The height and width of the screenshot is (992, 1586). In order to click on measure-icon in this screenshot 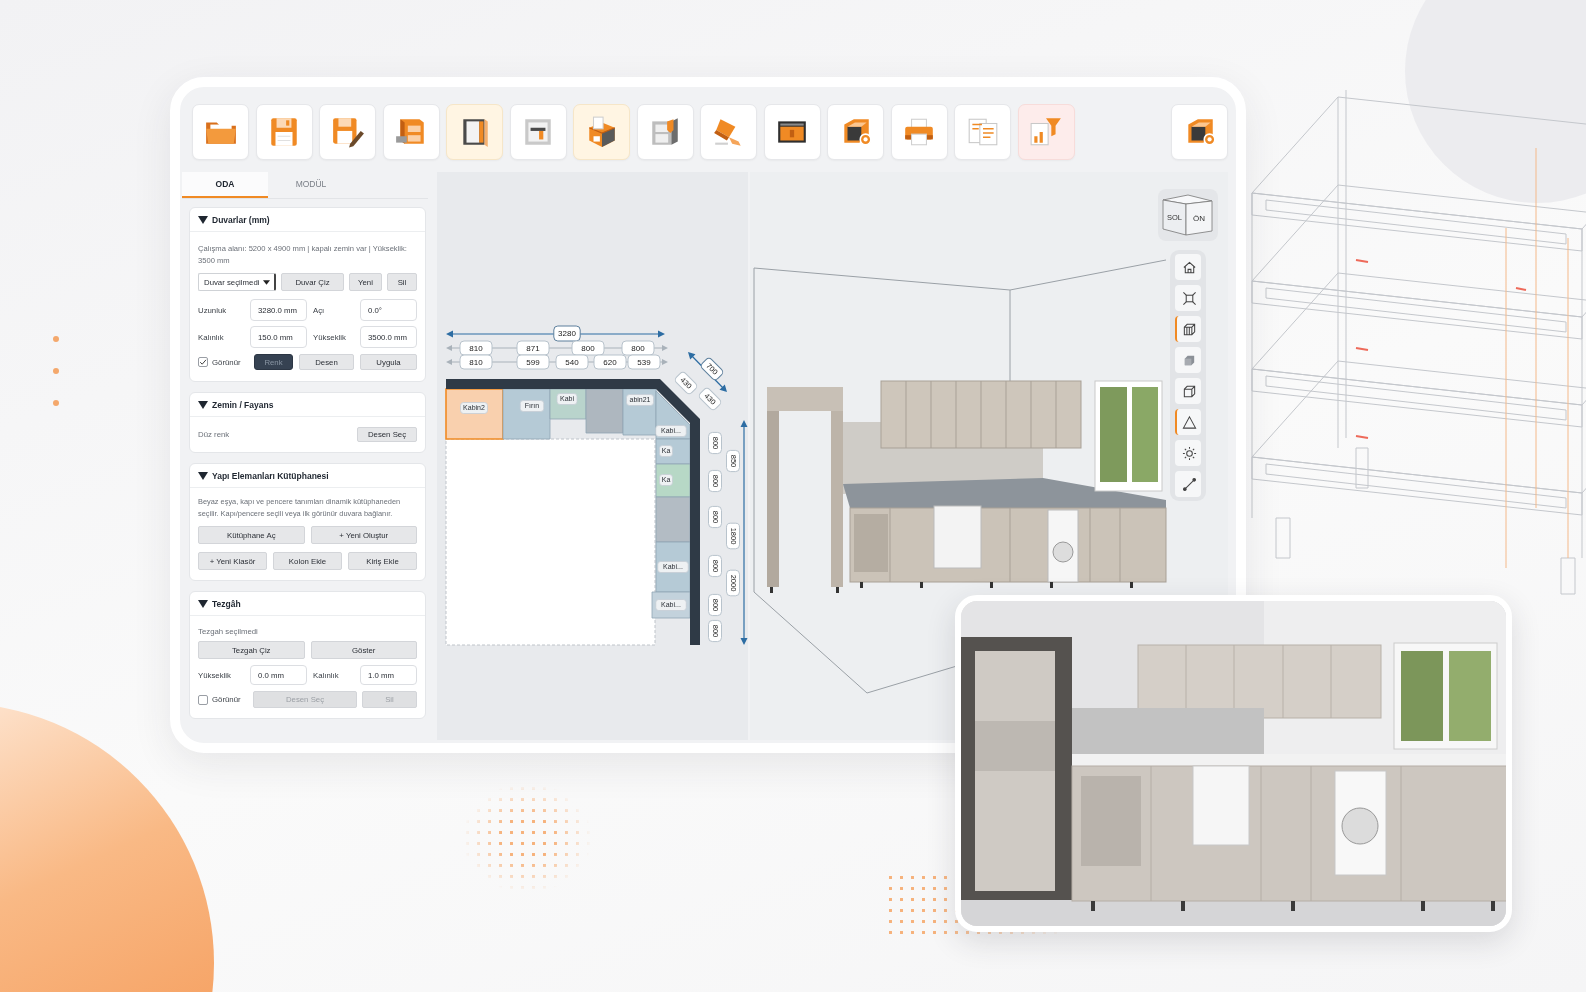, I will do `click(1189, 484)`.